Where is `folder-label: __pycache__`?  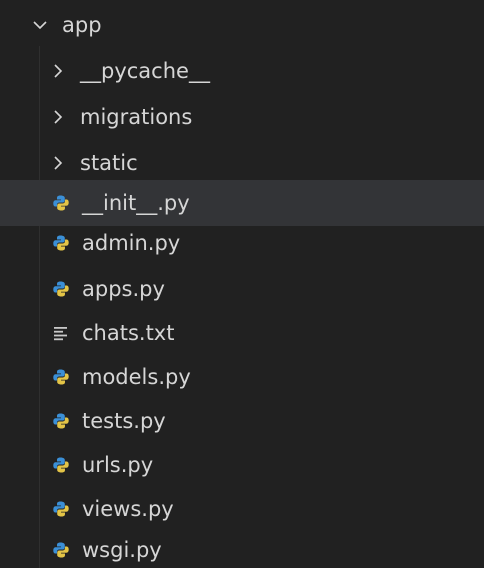
folder-label: __pycache__ is located at coordinates (145, 70).